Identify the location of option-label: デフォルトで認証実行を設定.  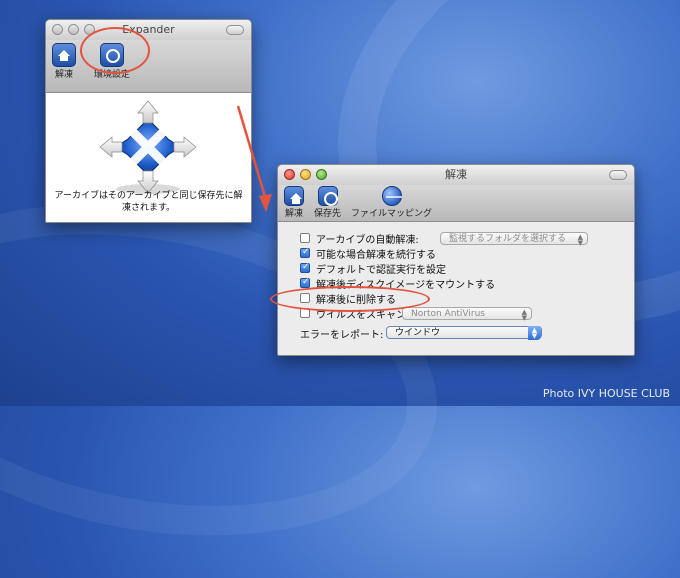
(381, 270).